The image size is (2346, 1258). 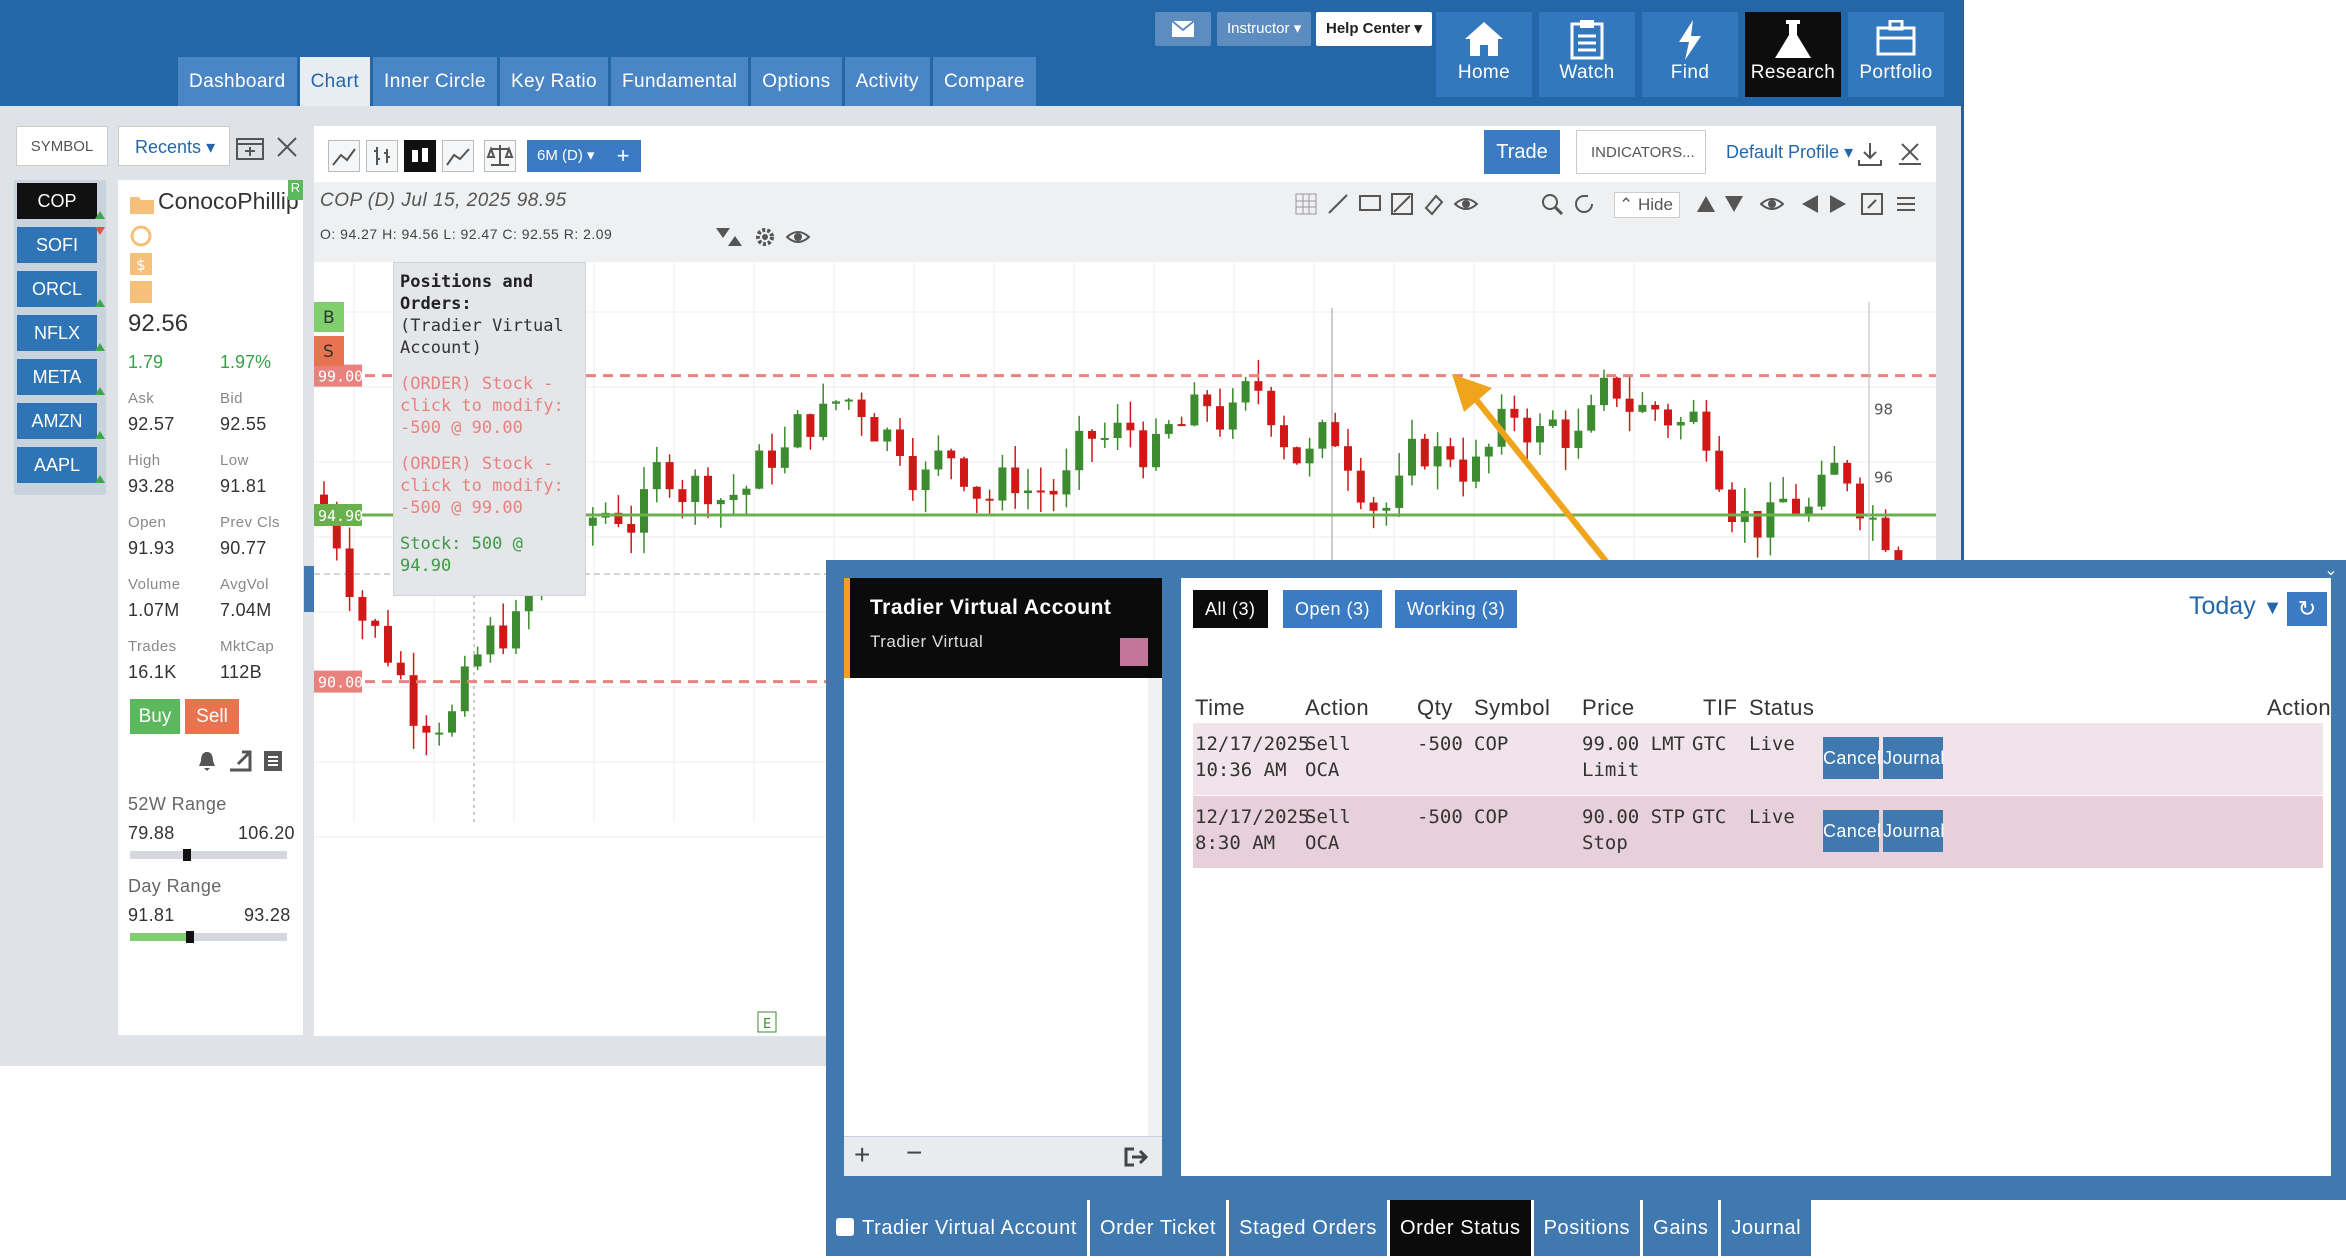 What do you see at coordinates (2307, 609) in the screenshot?
I see `refresh-button: ↻` at bounding box center [2307, 609].